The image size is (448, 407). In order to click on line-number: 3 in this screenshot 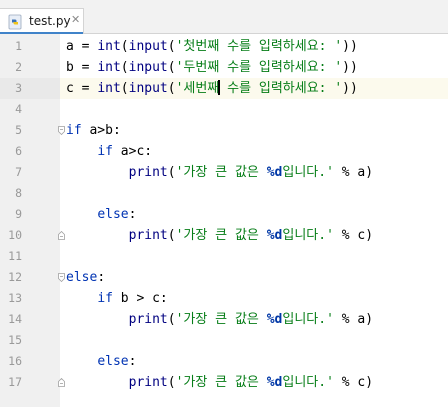, I will do `click(18, 88)`.